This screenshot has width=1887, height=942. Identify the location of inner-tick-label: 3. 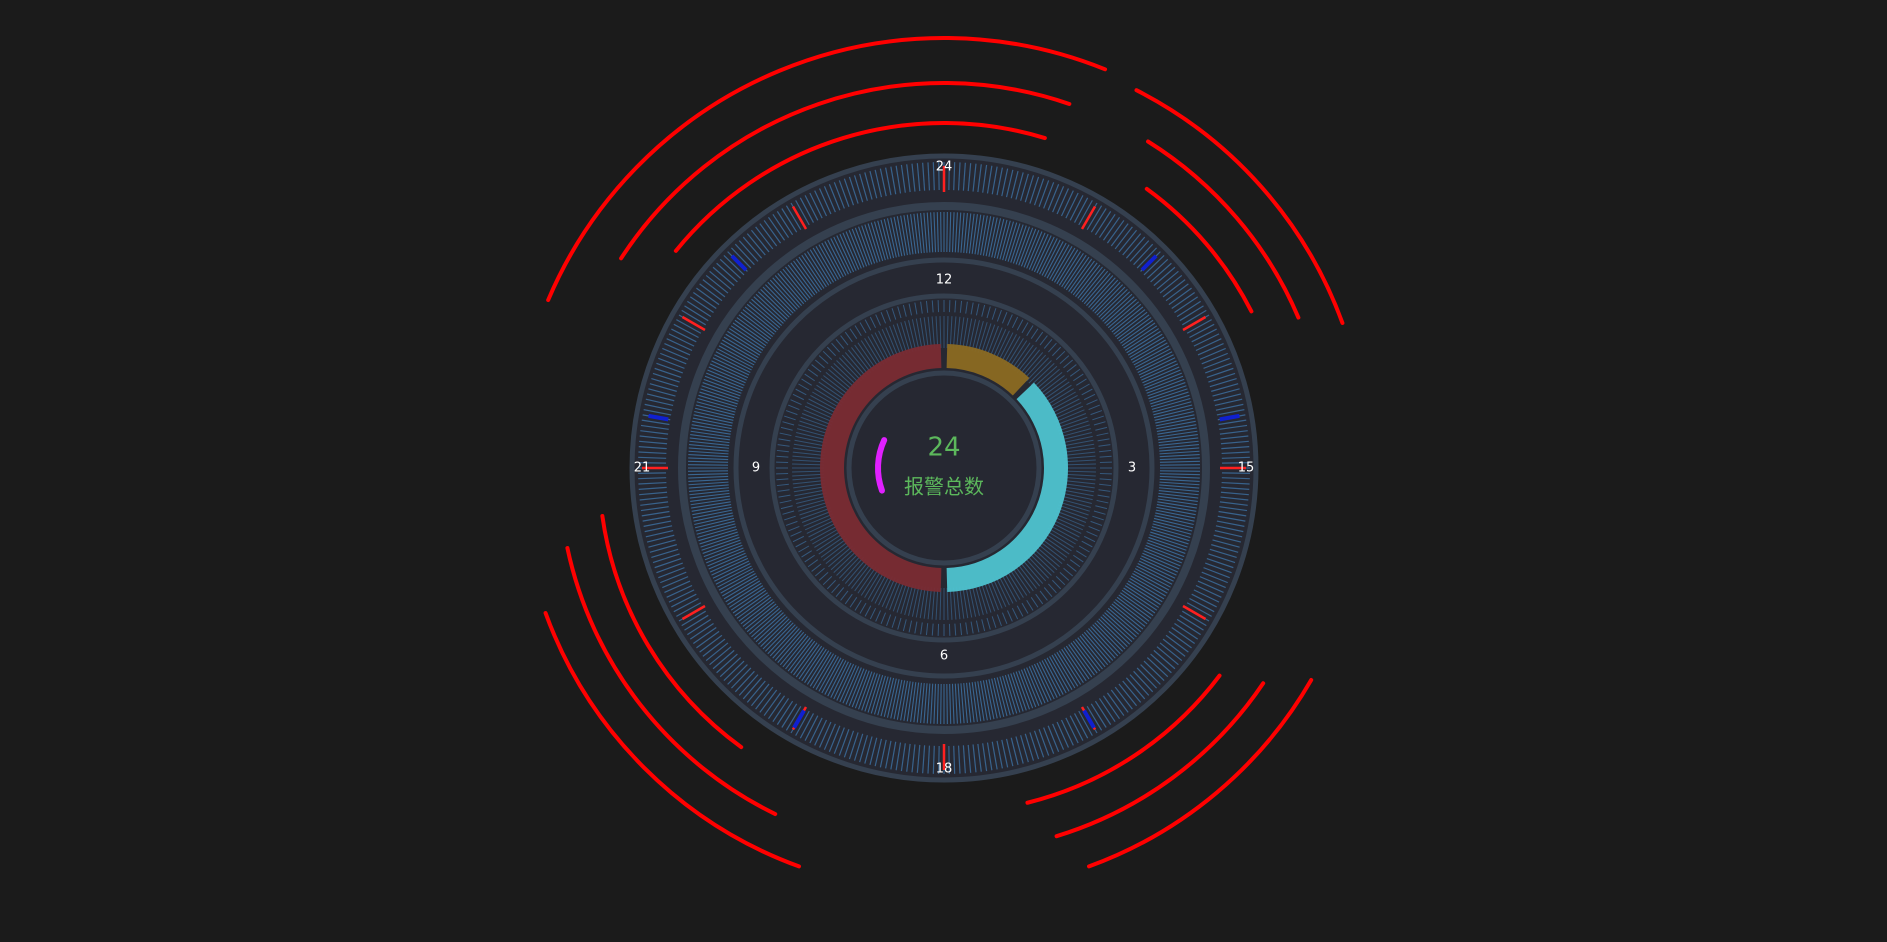
(1132, 468).